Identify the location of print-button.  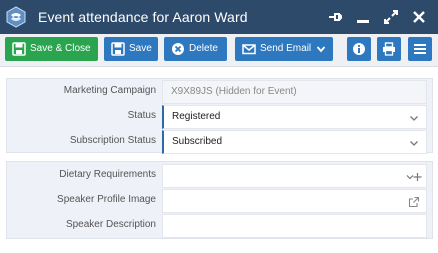
(389, 49).